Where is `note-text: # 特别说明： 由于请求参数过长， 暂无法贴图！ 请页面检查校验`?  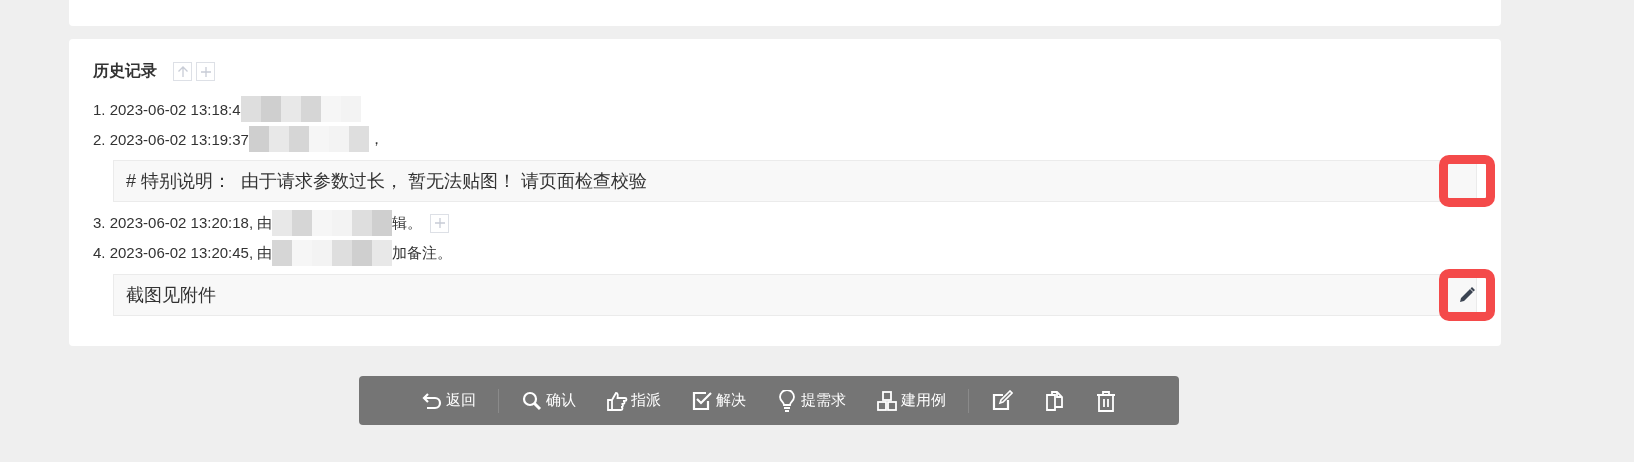 note-text: # 特别说明： 由于请求参数过长， 暂无法贴图！ 请页面检查校验 is located at coordinates (386, 181).